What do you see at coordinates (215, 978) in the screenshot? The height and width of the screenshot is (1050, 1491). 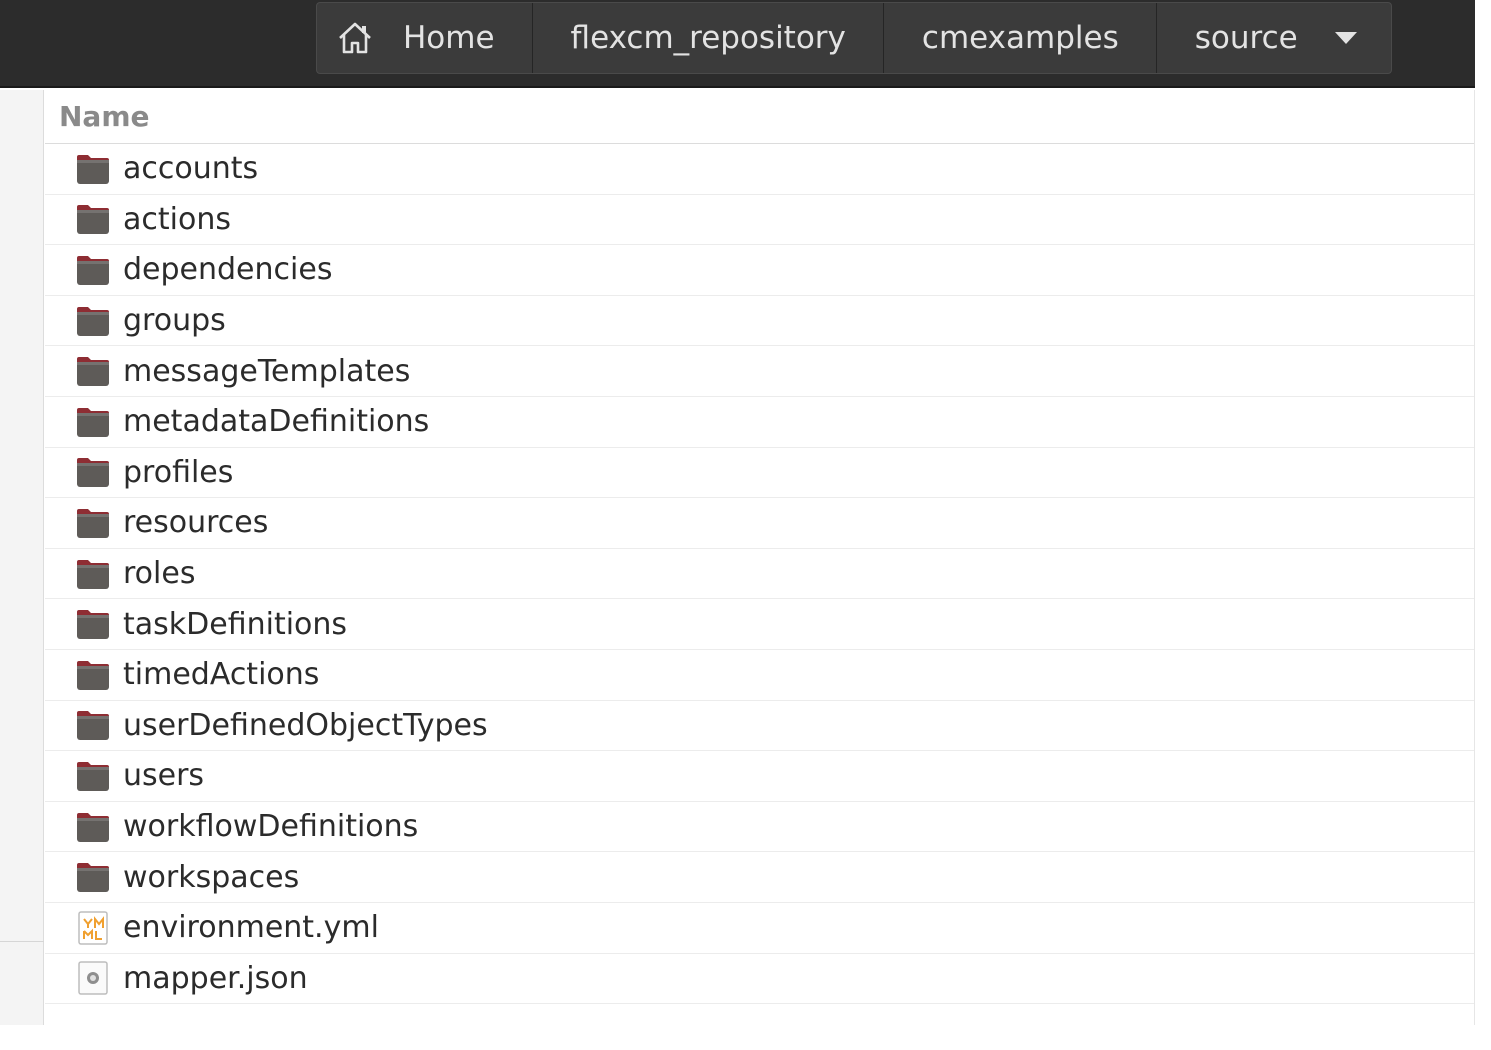 I see `file-name: mapper.json` at bounding box center [215, 978].